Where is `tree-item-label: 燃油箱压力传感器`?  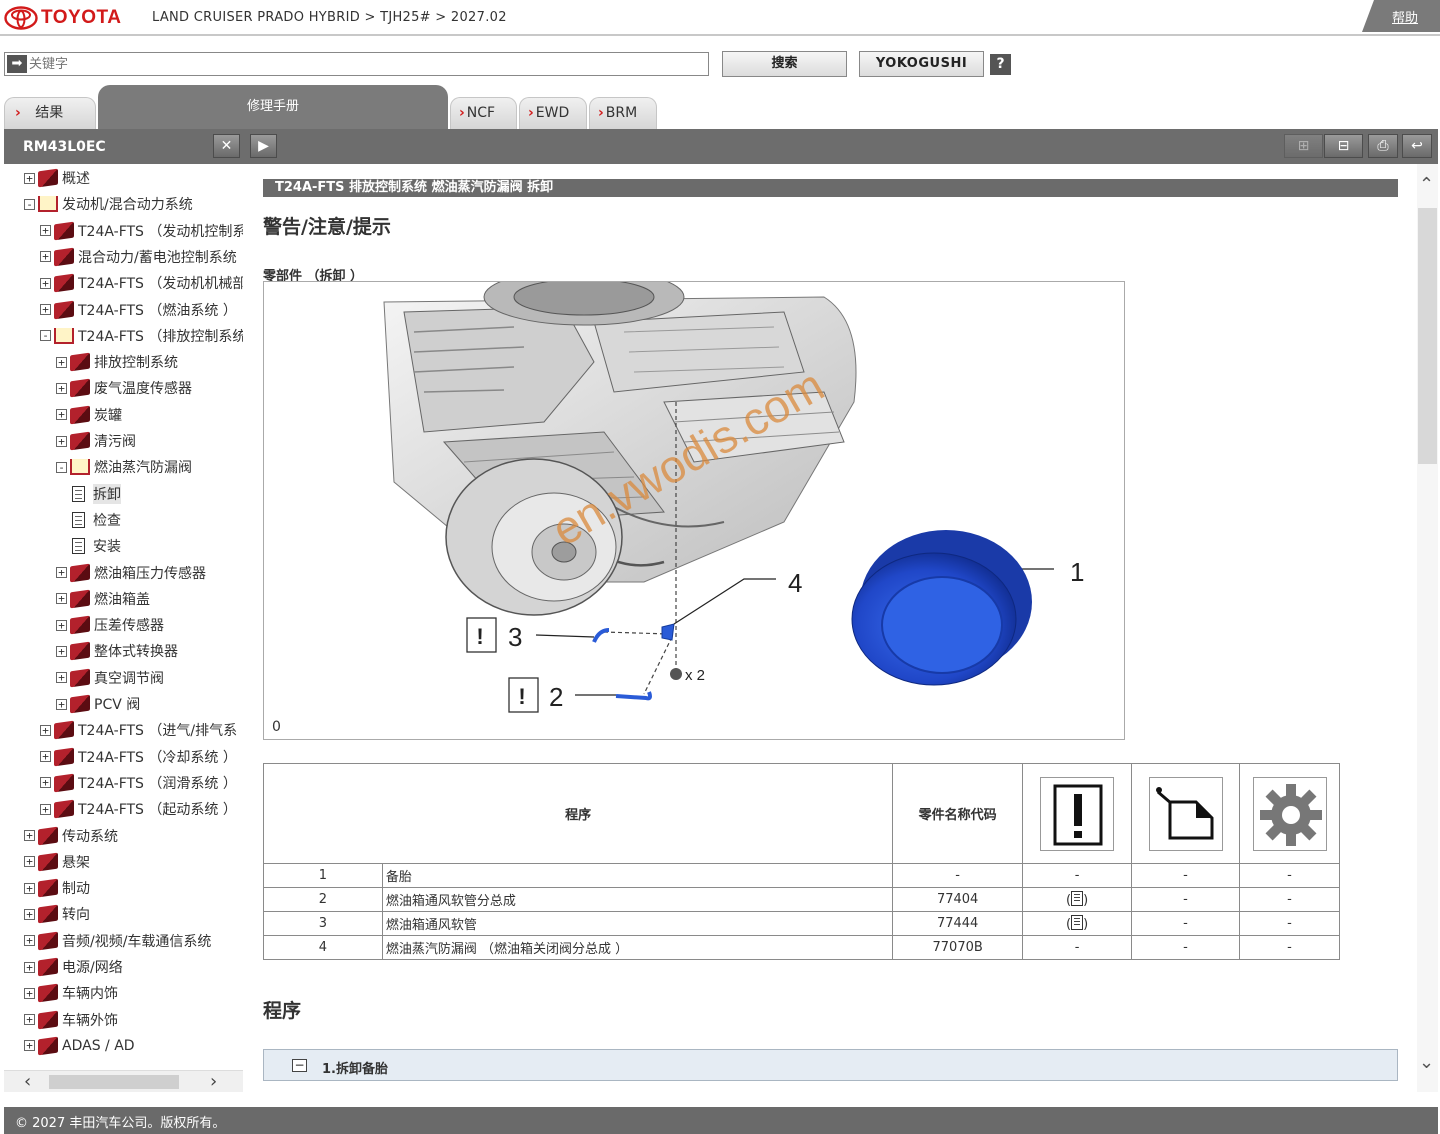
tree-item-label: 燃油箱压力传感器 is located at coordinates (150, 573).